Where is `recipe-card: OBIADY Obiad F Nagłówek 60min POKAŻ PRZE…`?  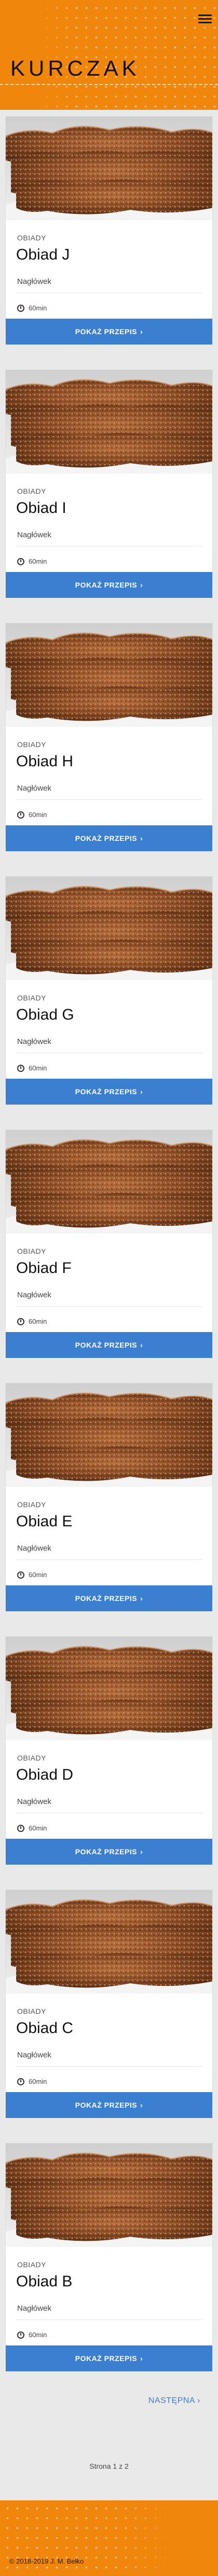 recipe-card: OBIADY Obiad F Nagłówek 60min POKAŻ PRZE… is located at coordinates (109, 1243).